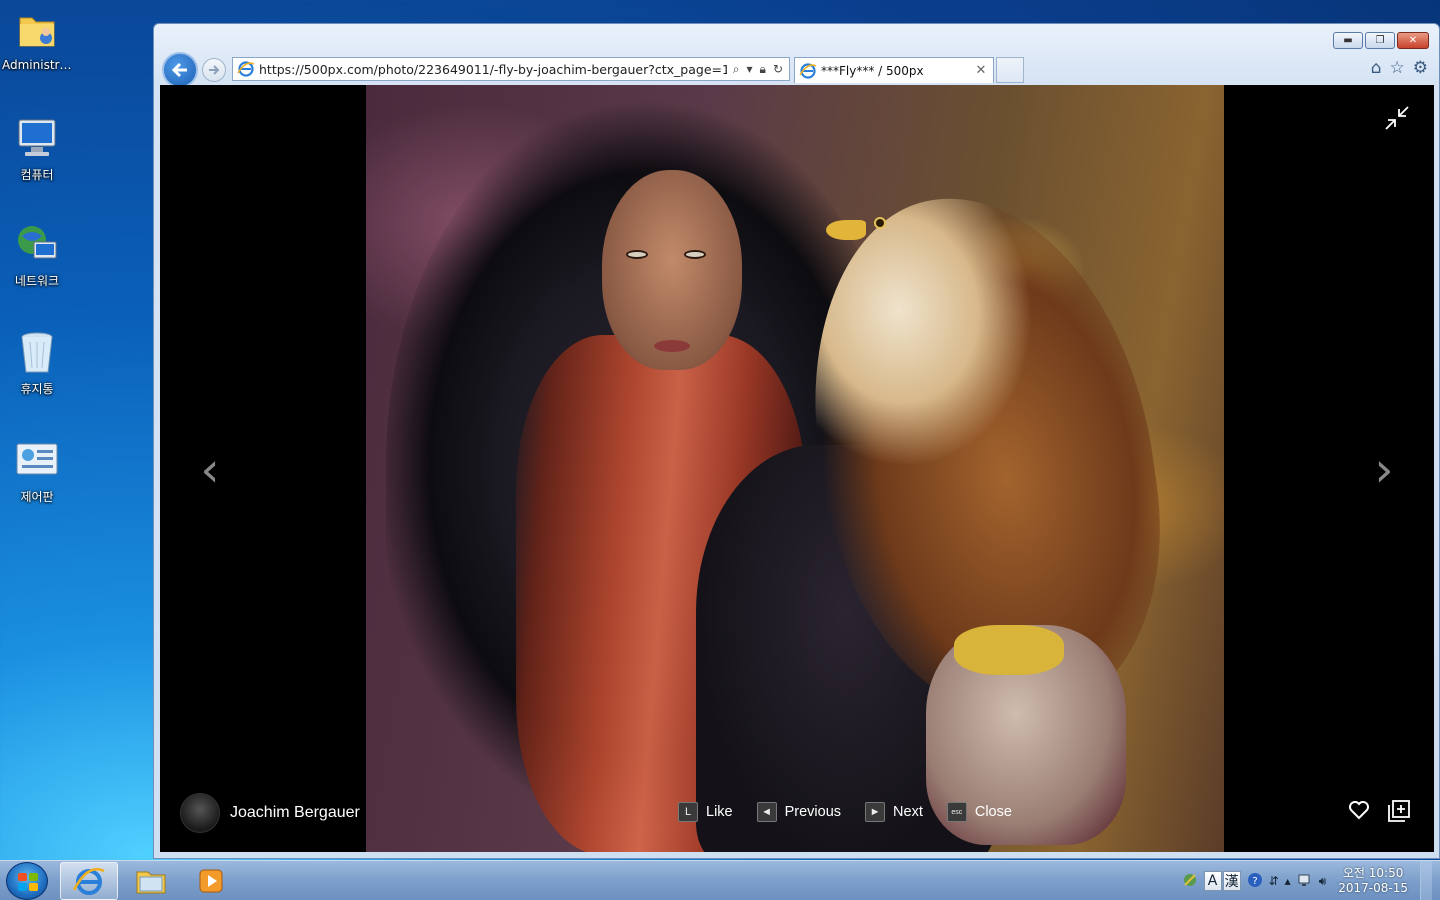 The image size is (1440, 900). Describe the element at coordinates (763, 69) in the screenshot. I see `lock-icon: 🔒︎` at that location.